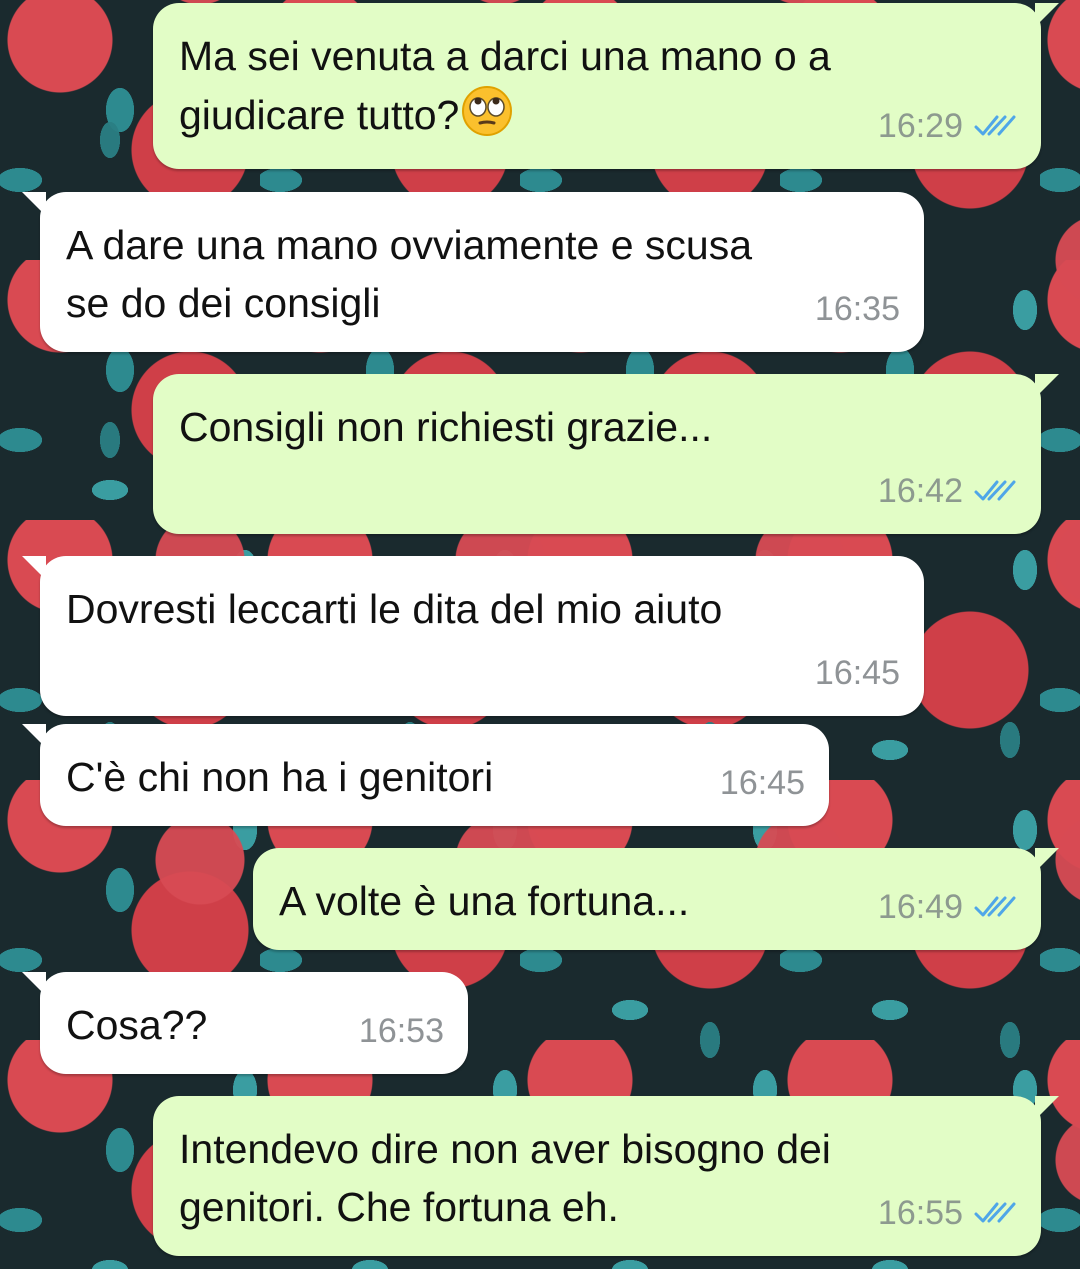  I want to click on message-time: 16:35, so click(857, 309).